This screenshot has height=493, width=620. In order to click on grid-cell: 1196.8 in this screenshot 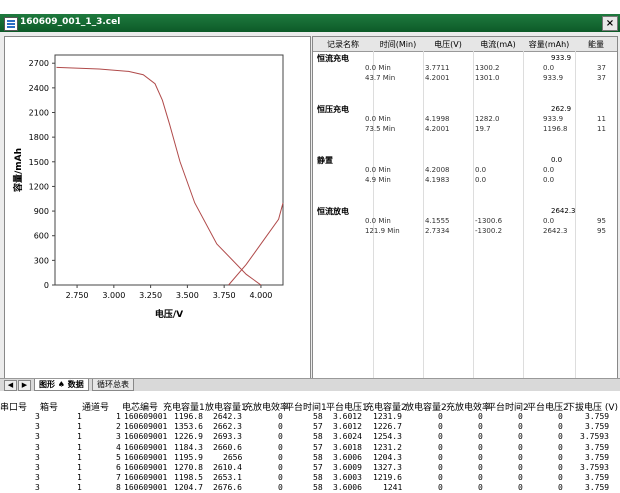, I will do `click(555, 129)`.